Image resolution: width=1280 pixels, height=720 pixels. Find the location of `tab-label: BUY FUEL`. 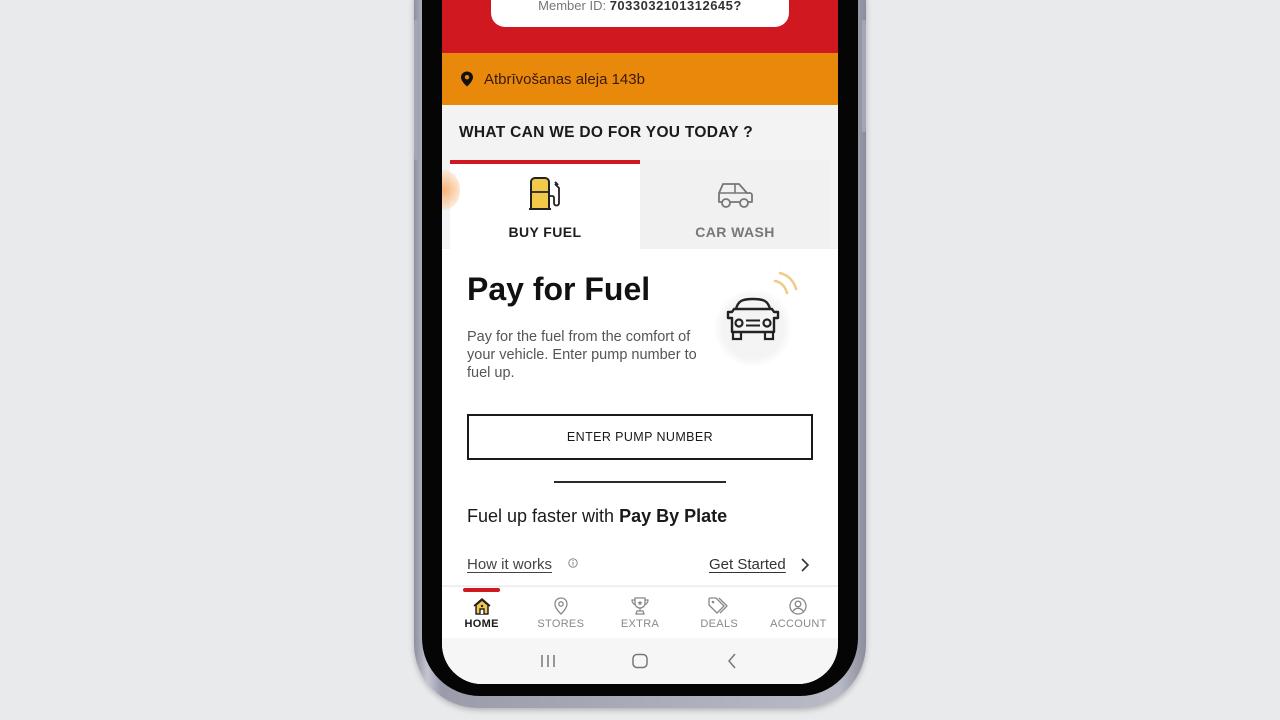

tab-label: BUY FUEL is located at coordinates (545, 232).